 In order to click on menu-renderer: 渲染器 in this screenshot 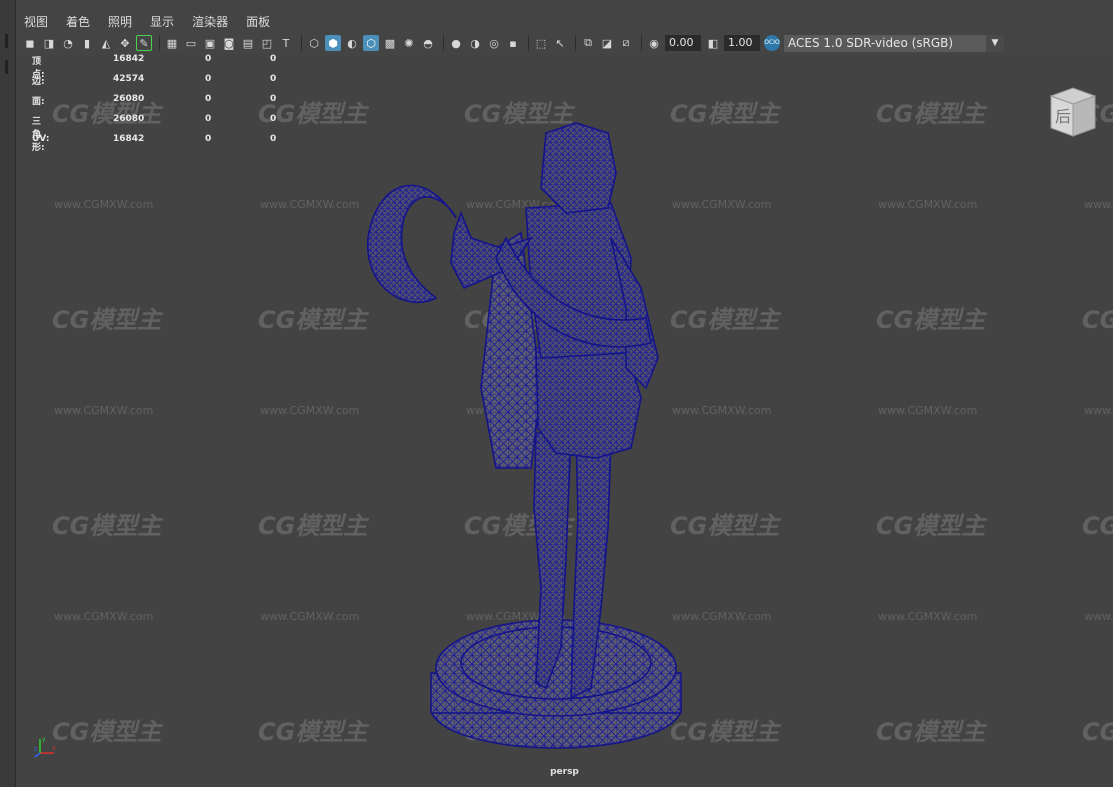, I will do `click(210, 21)`.